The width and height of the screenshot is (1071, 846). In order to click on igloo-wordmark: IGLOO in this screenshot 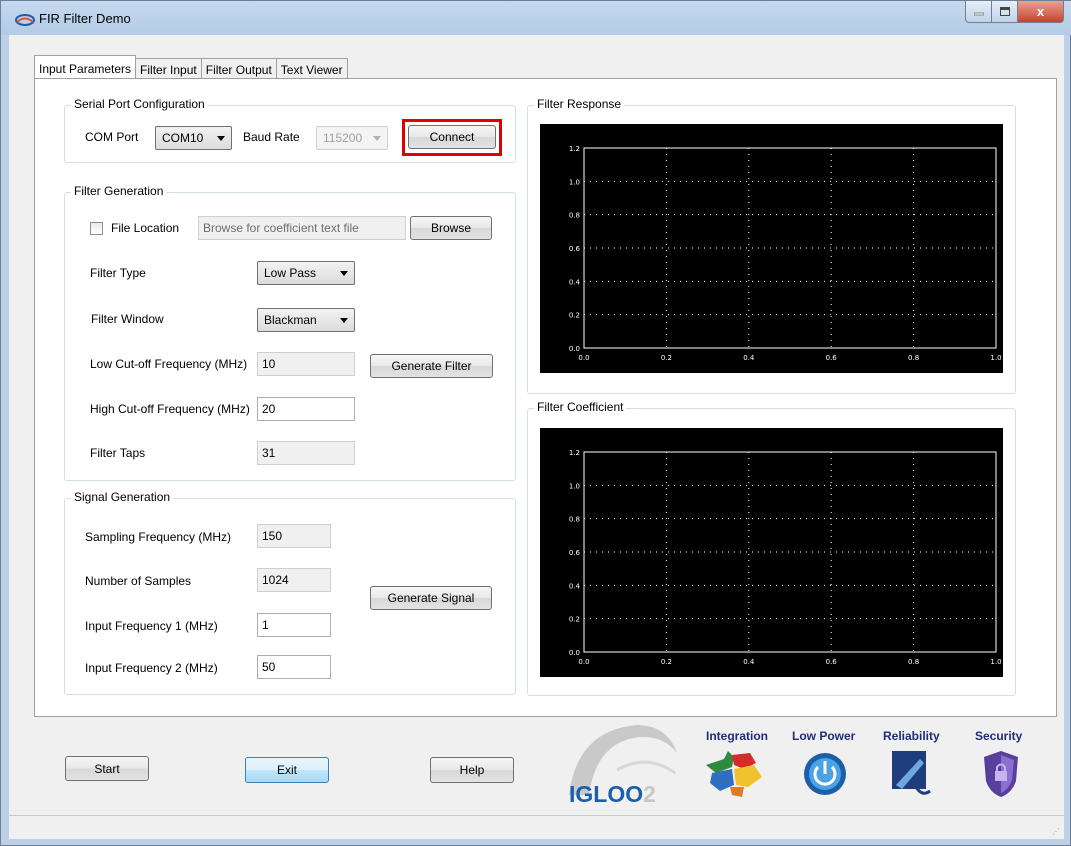, I will do `click(606, 794)`.